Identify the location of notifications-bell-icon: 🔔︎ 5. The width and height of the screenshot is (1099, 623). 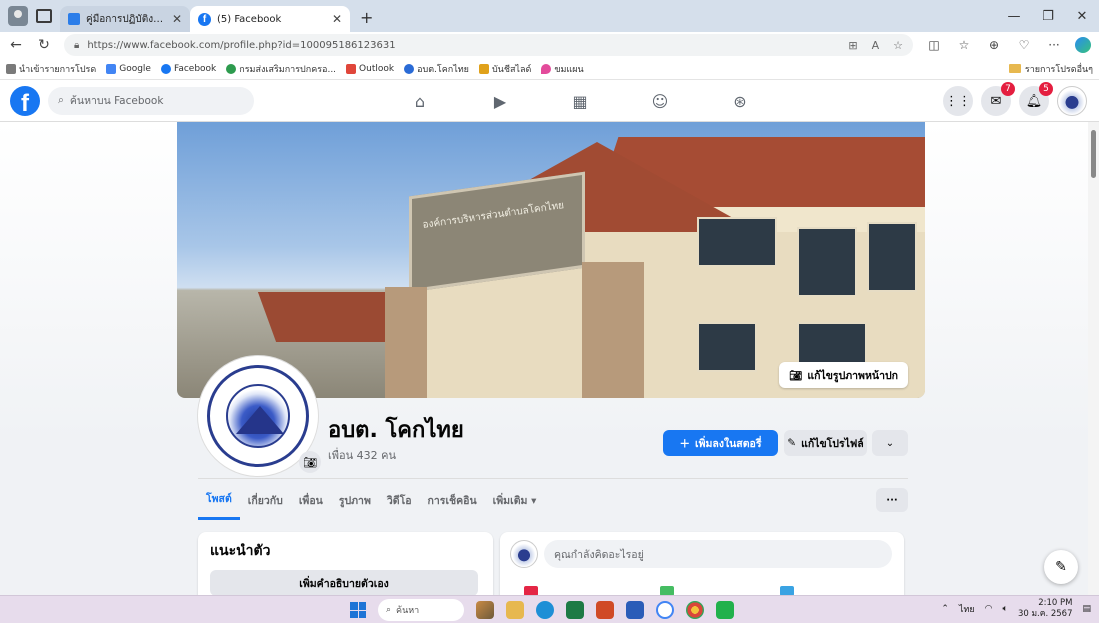
(1036, 99).